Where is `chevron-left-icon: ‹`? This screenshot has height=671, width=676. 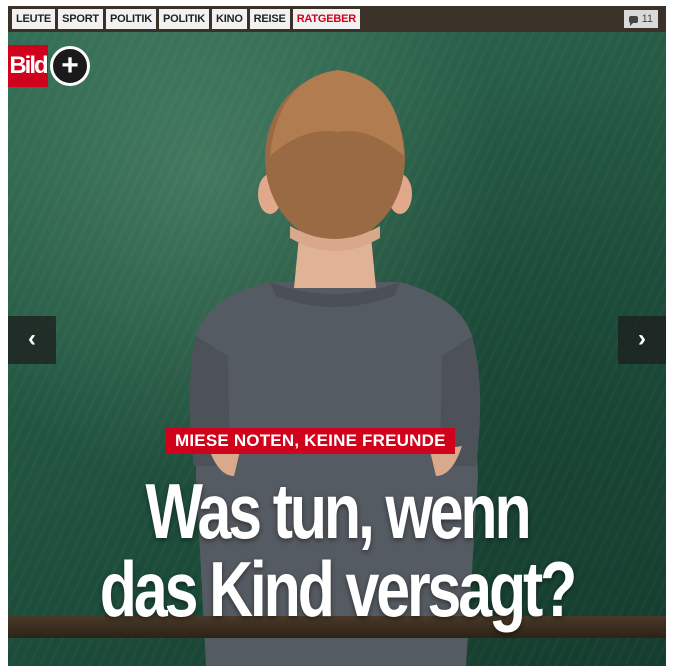 chevron-left-icon: ‹ is located at coordinates (32, 338).